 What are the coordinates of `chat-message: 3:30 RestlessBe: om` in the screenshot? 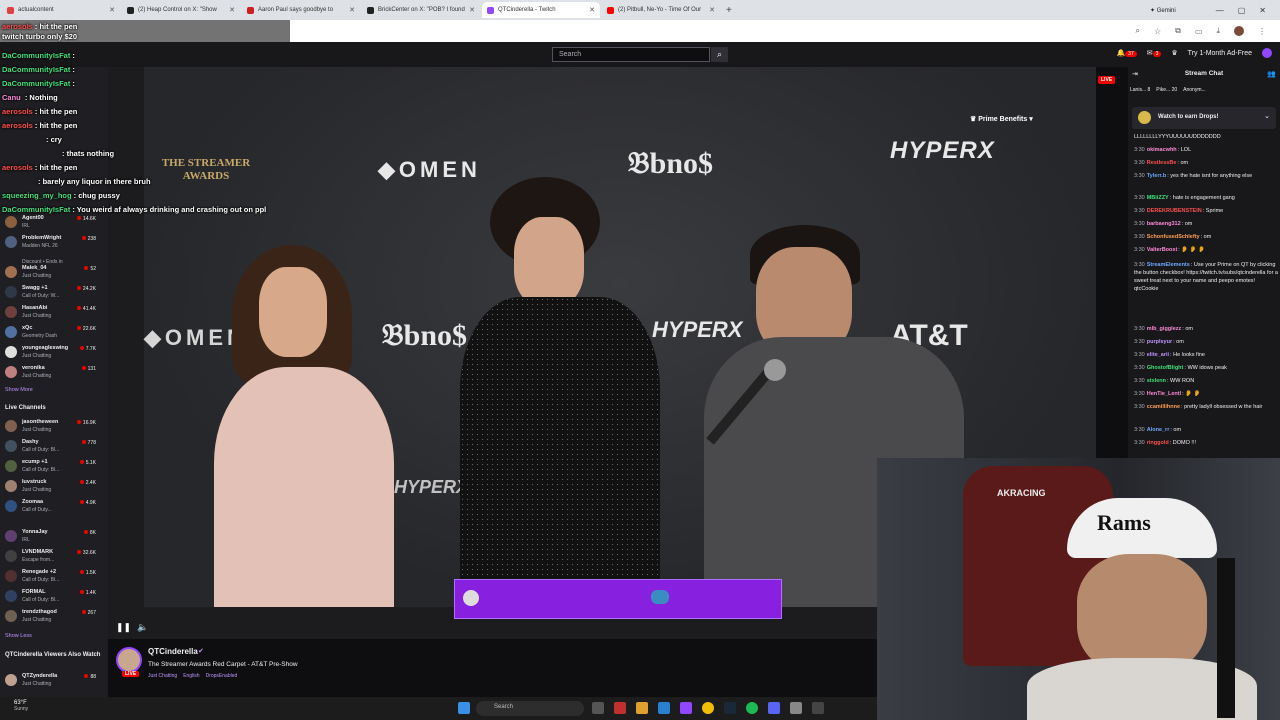 It's located at (1161, 163).